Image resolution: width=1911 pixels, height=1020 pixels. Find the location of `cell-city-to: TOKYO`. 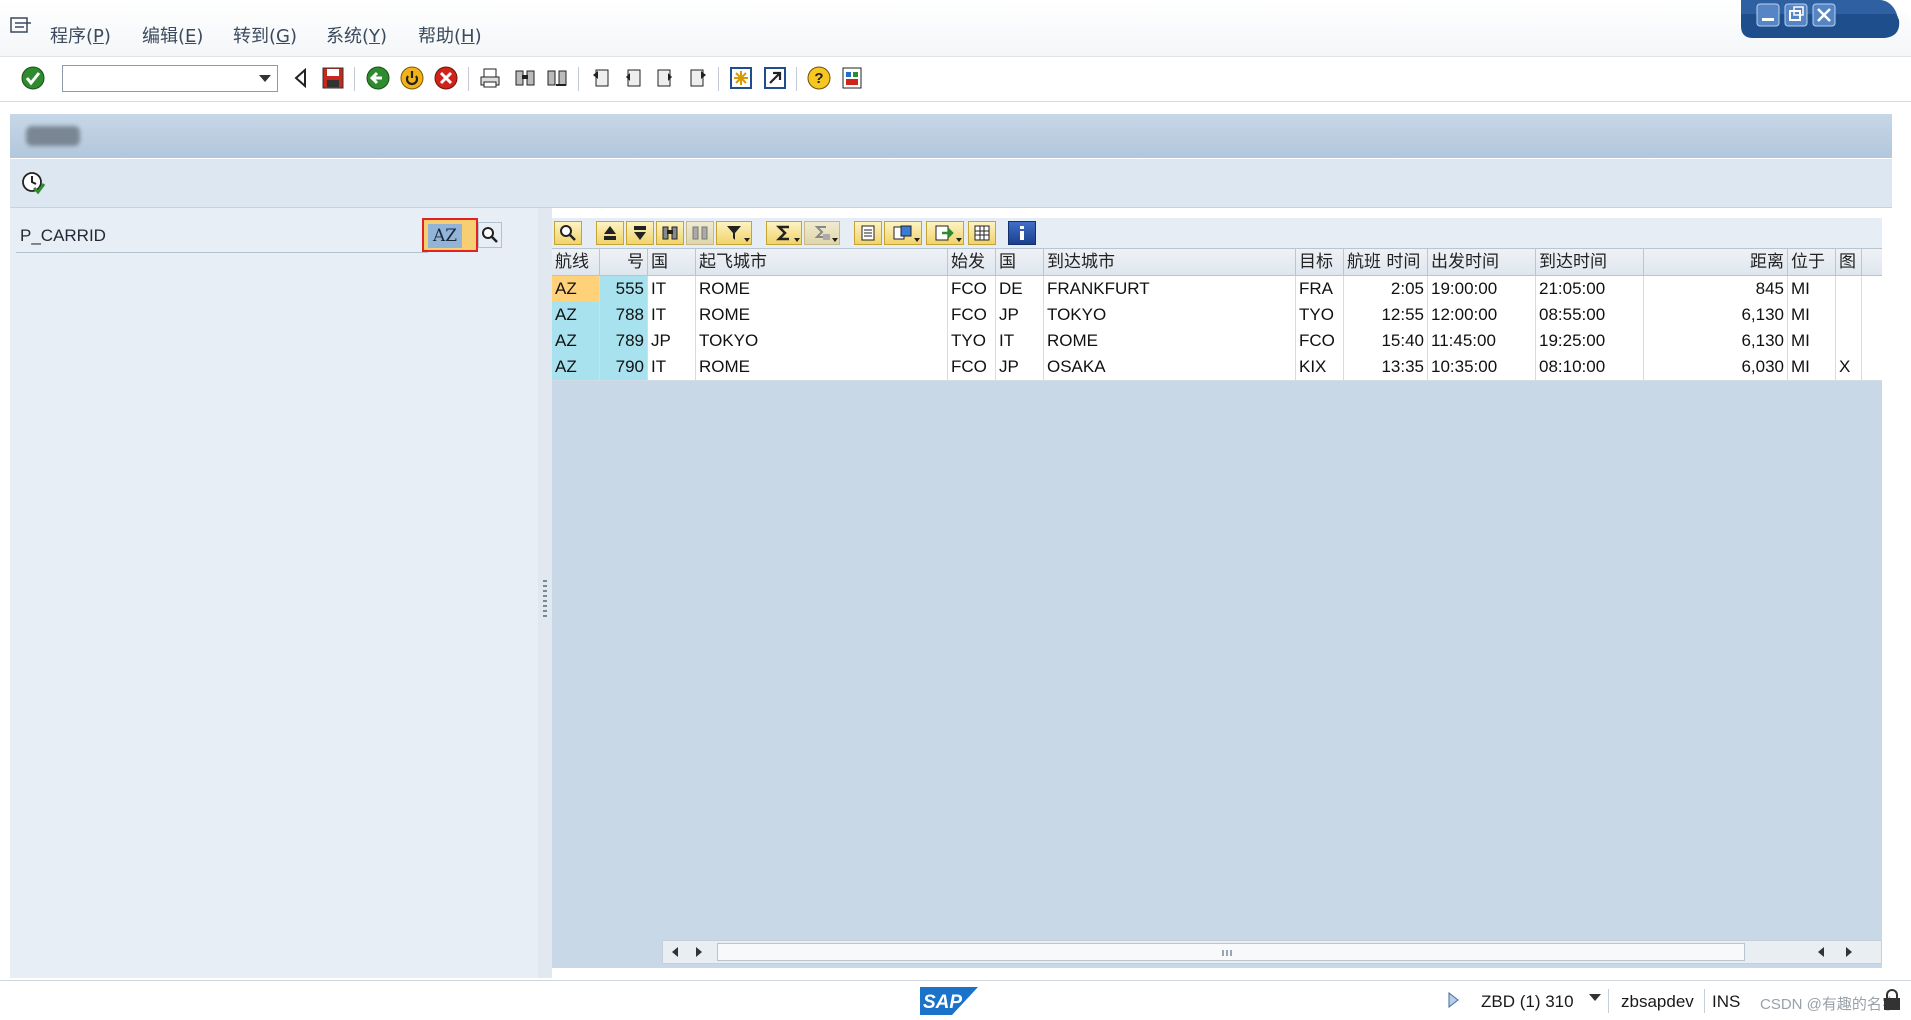

cell-city-to: TOKYO is located at coordinates (1170, 315).